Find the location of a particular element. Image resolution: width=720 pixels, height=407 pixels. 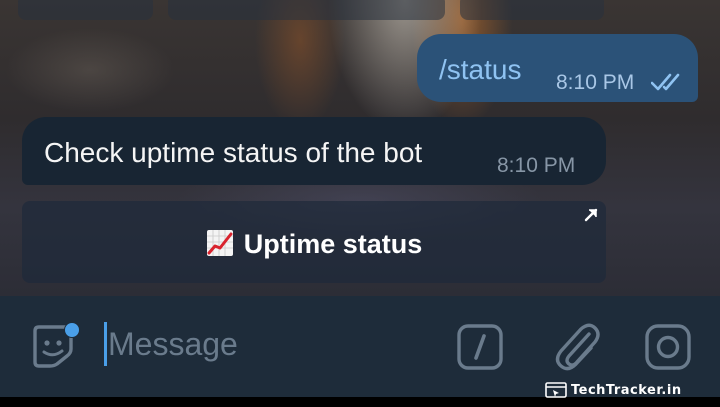

attach-icon is located at coordinates (576, 346).